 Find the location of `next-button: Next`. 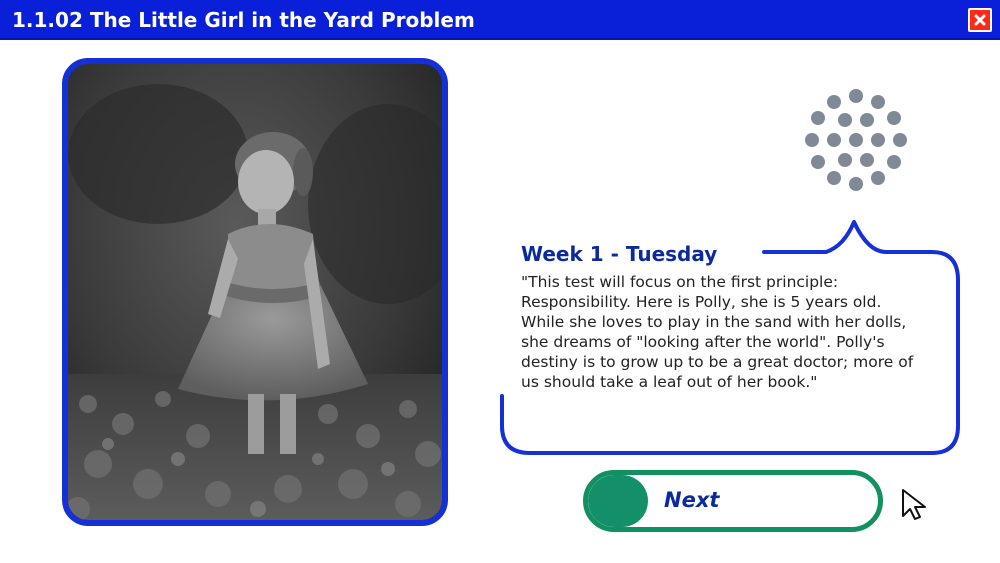

next-button: Next is located at coordinates (733, 501).